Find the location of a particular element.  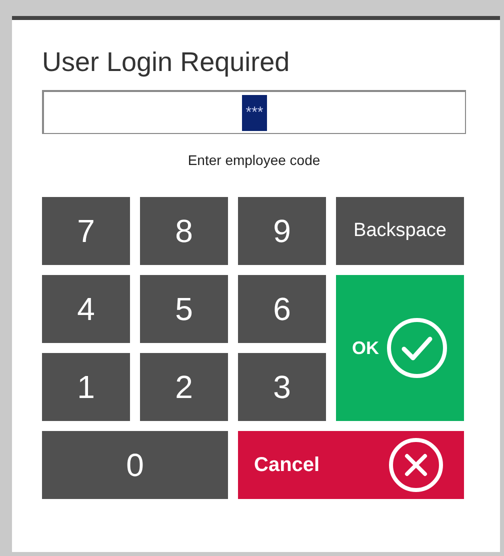

digit-key: 1 is located at coordinates (86, 387).